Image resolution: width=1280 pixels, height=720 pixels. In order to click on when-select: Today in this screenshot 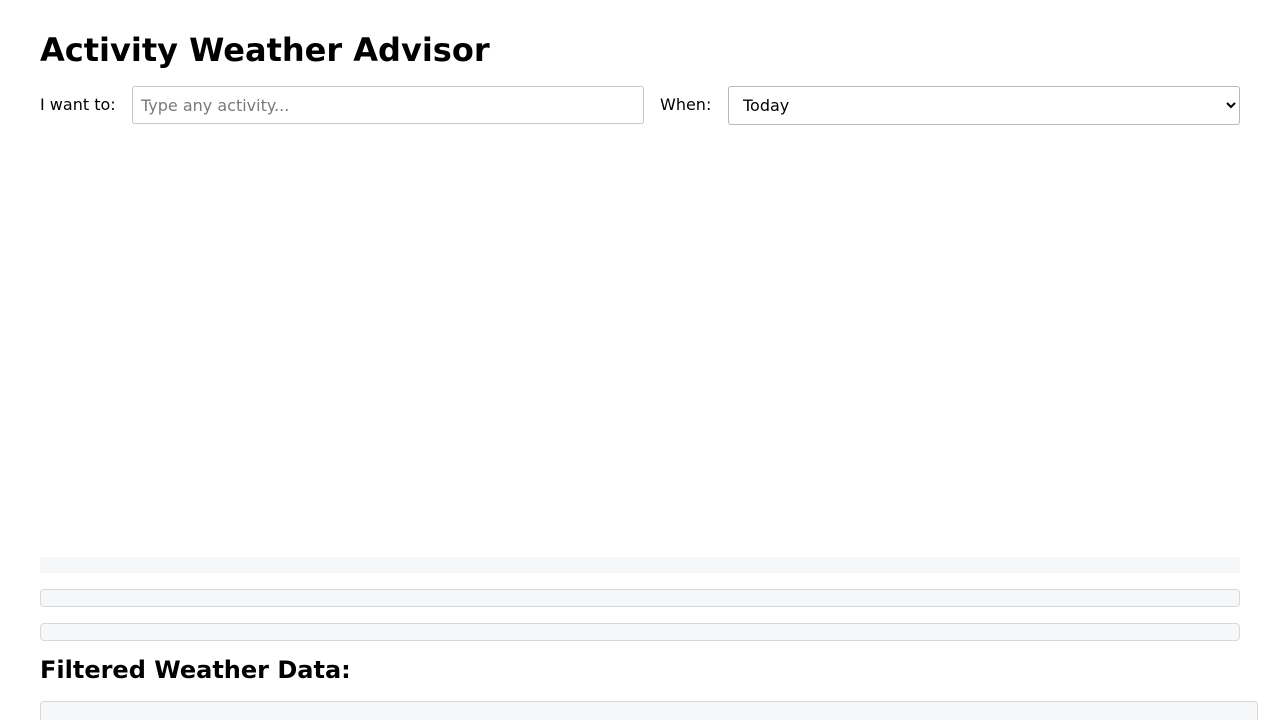, I will do `click(984, 105)`.